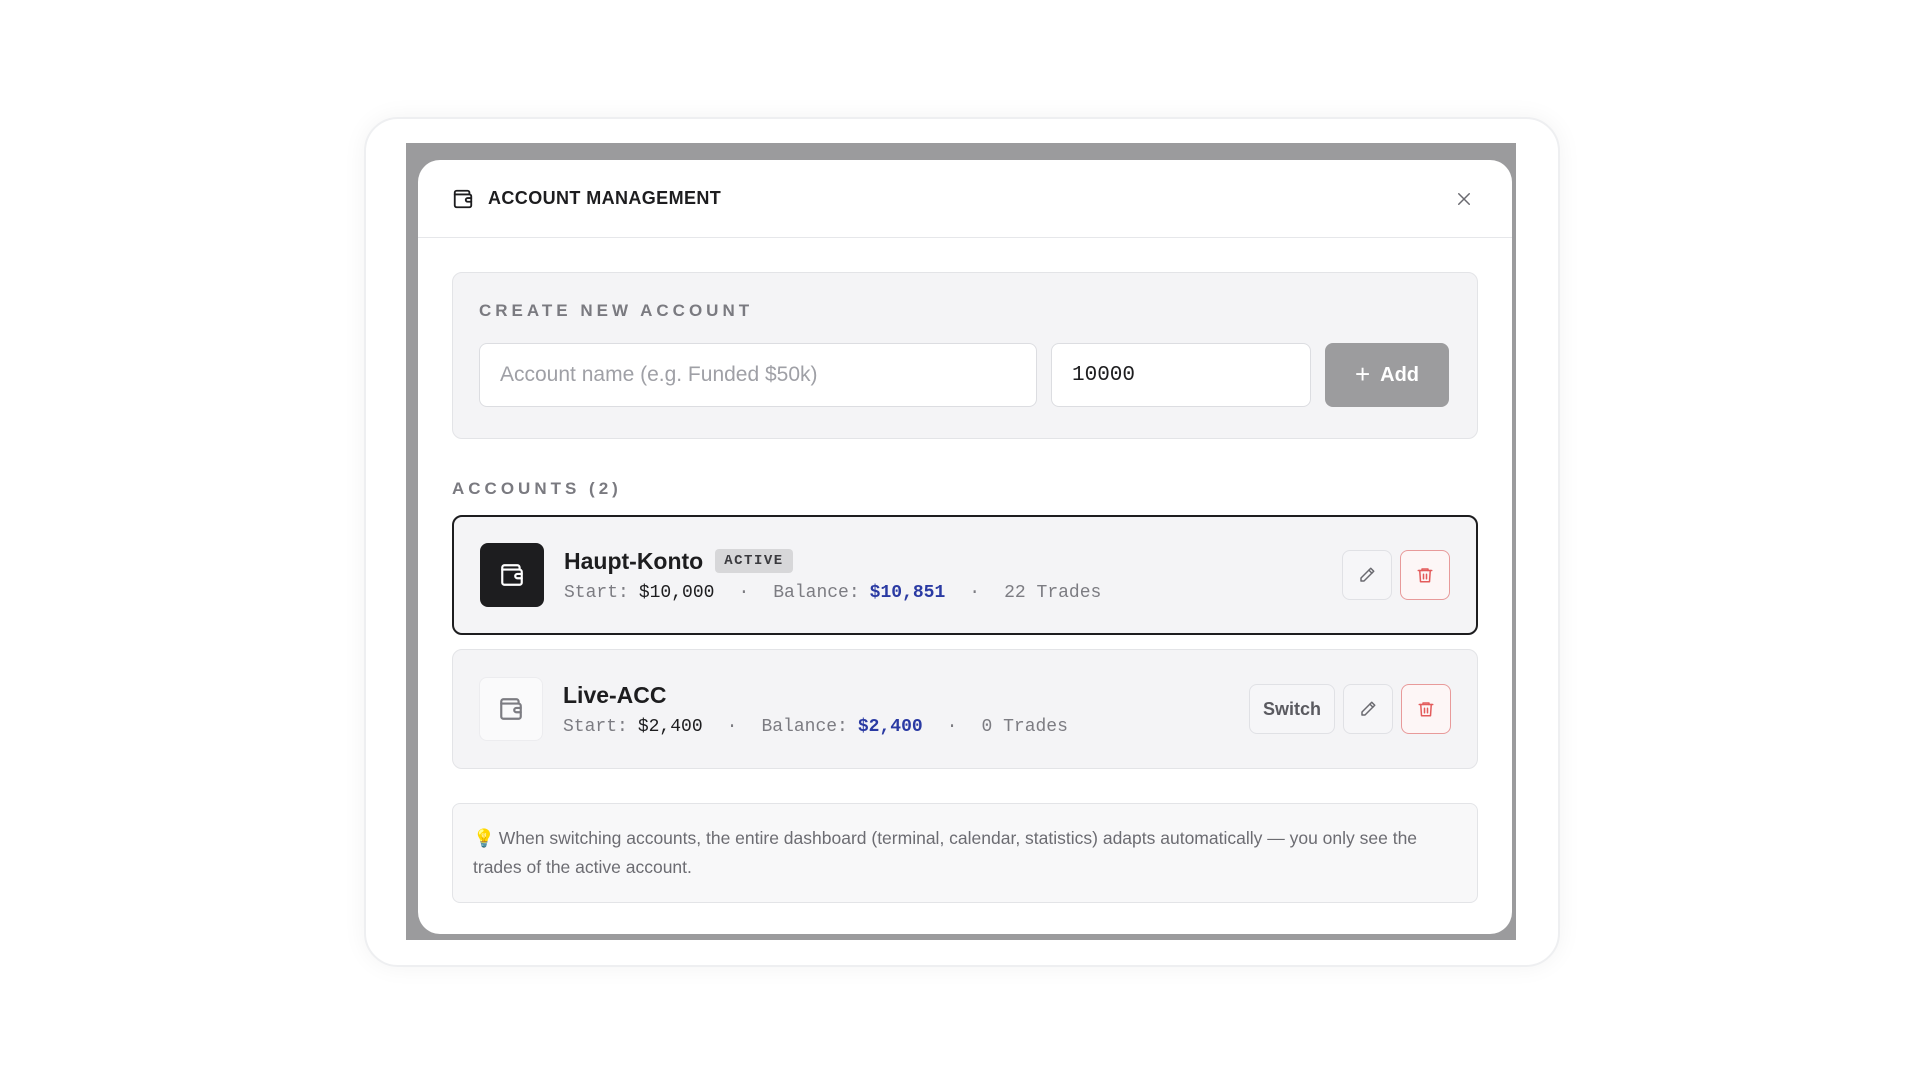  Describe the element at coordinates (537, 488) in the screenshot. I see `accounts-section-label: ACCOUNTS (2)` at that location.